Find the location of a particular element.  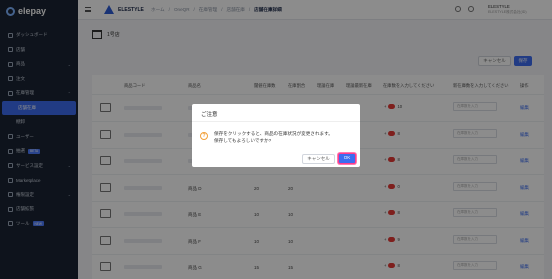

dialog-divider is located at coordinates (276, 121).